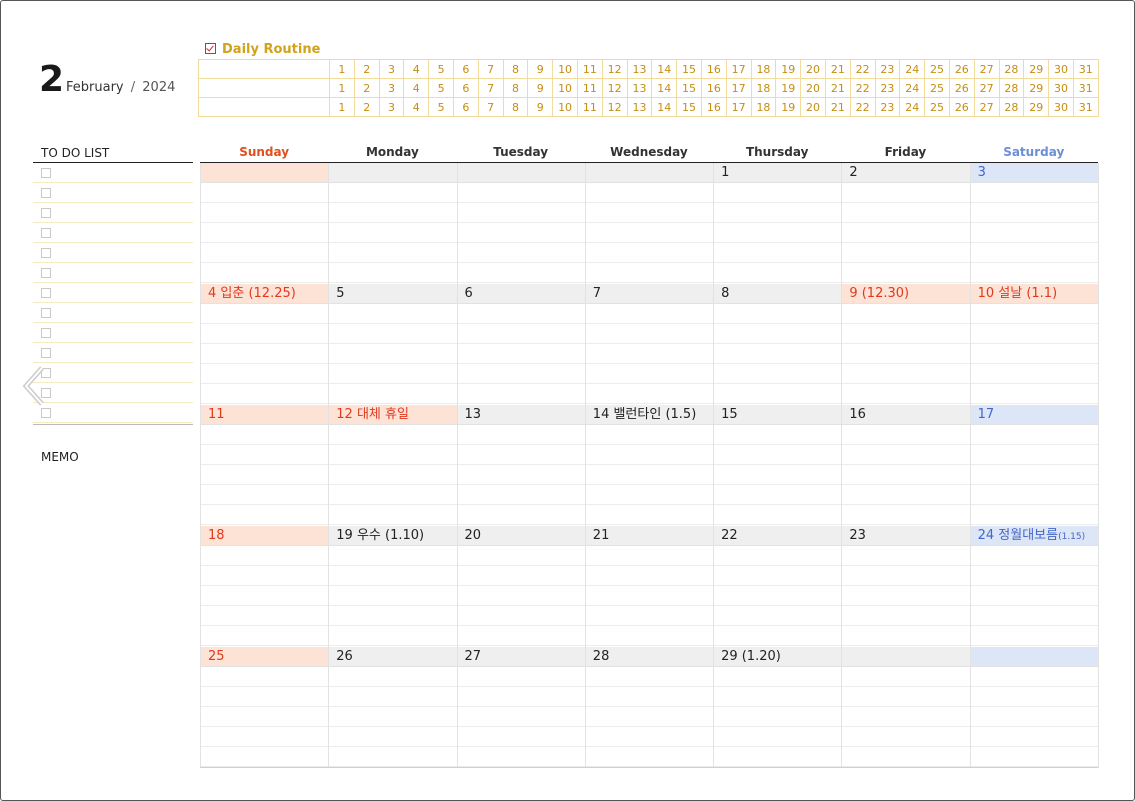 Image resolution: width=1135 pixels, height=801 pixels. What do you see at coordinates (393, 465) in the screenshot?
I see `calendar-day-cell: 12 대체 휴일` at bounding box center [393, 465].